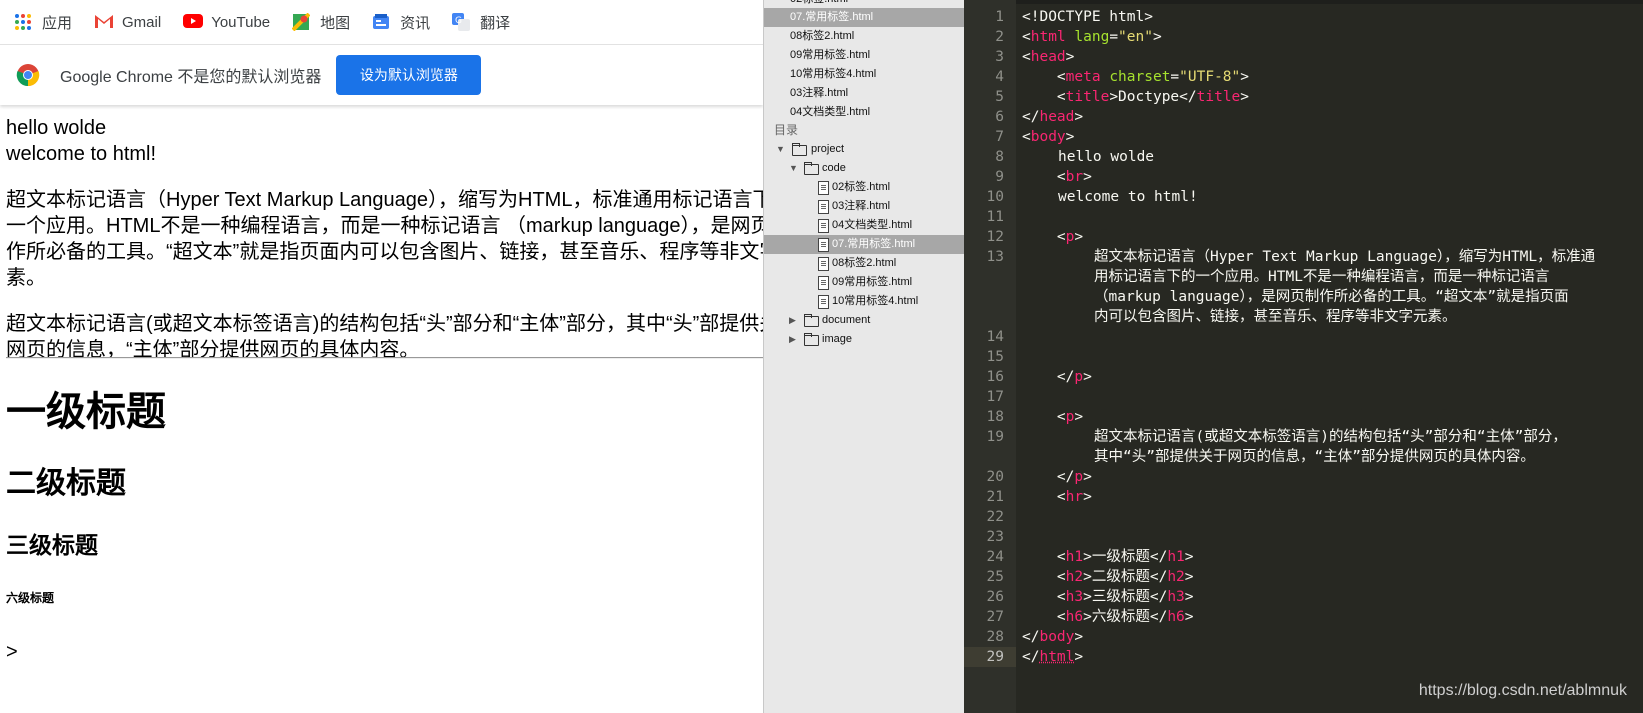 Image resolution: width=1643 pixels, height=713 pixels. Describe the element at coordinates (301, 22) in the screenshot. I see `maps-icon` at that location.